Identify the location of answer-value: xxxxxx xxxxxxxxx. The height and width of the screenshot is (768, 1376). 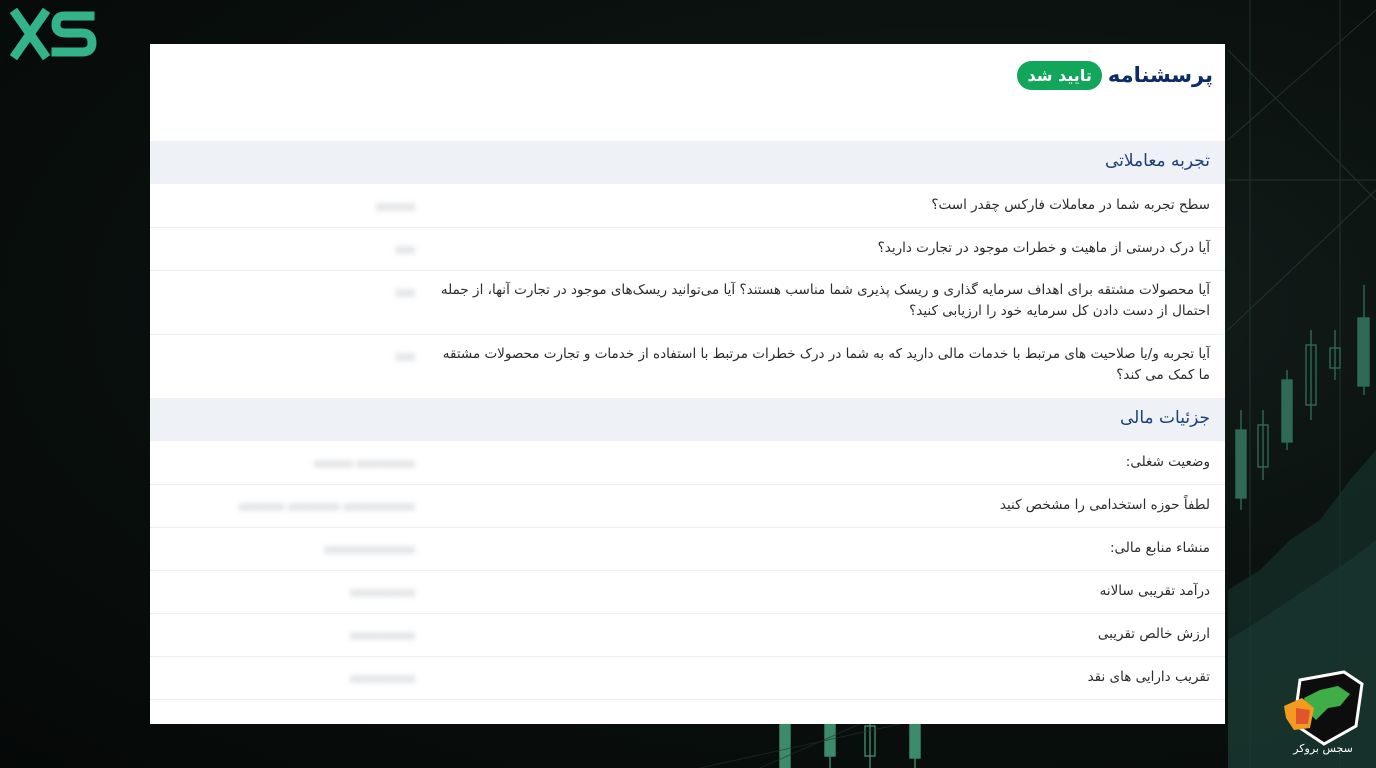
(364, 463).